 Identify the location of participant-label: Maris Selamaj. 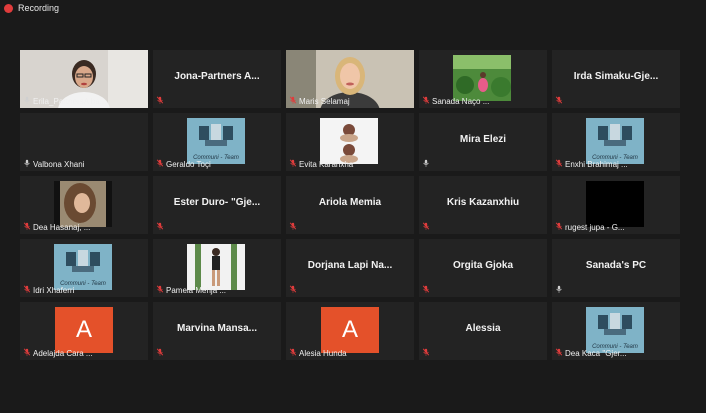
(319, 101).